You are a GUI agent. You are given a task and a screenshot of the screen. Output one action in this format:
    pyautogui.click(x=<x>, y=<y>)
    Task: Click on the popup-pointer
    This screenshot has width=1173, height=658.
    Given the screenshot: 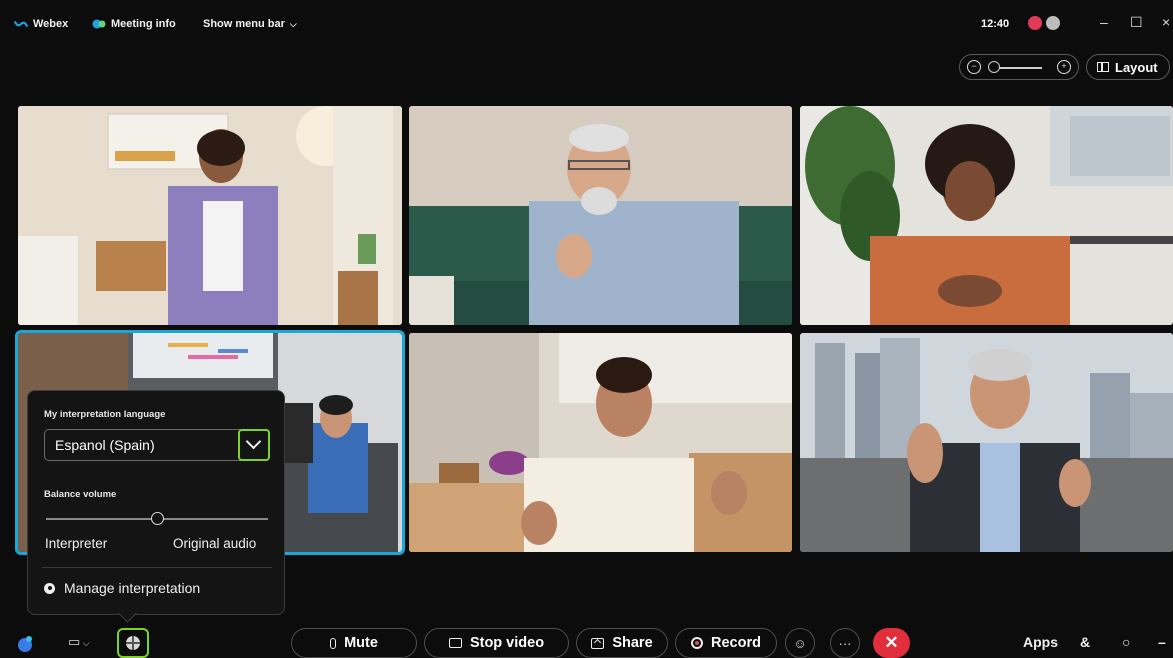 What is the action you would take?
    pyautogui.click(x=127, y=613)
    